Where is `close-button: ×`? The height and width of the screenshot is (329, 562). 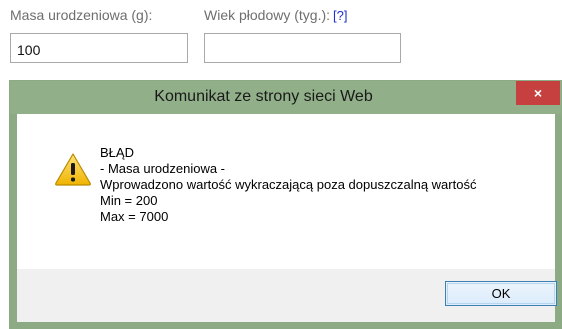
close-button: × is located at coordinates (538, 93).